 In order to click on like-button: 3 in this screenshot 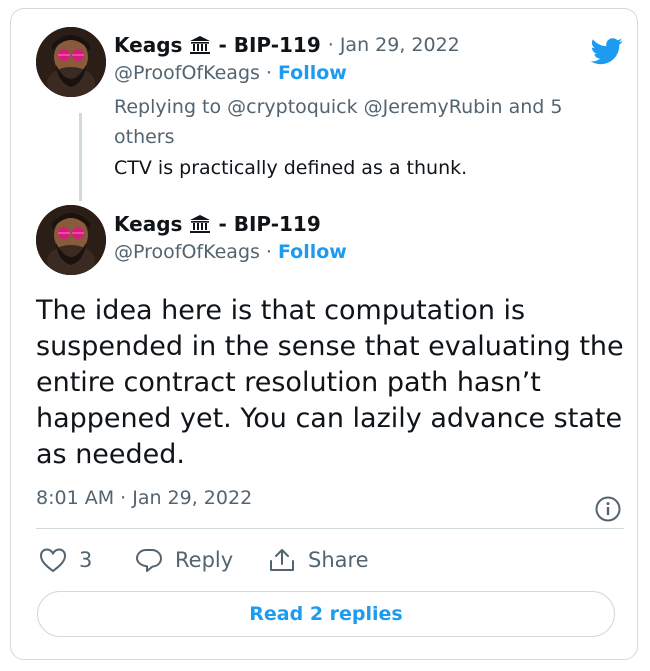, I will do `click(65, 560)`.